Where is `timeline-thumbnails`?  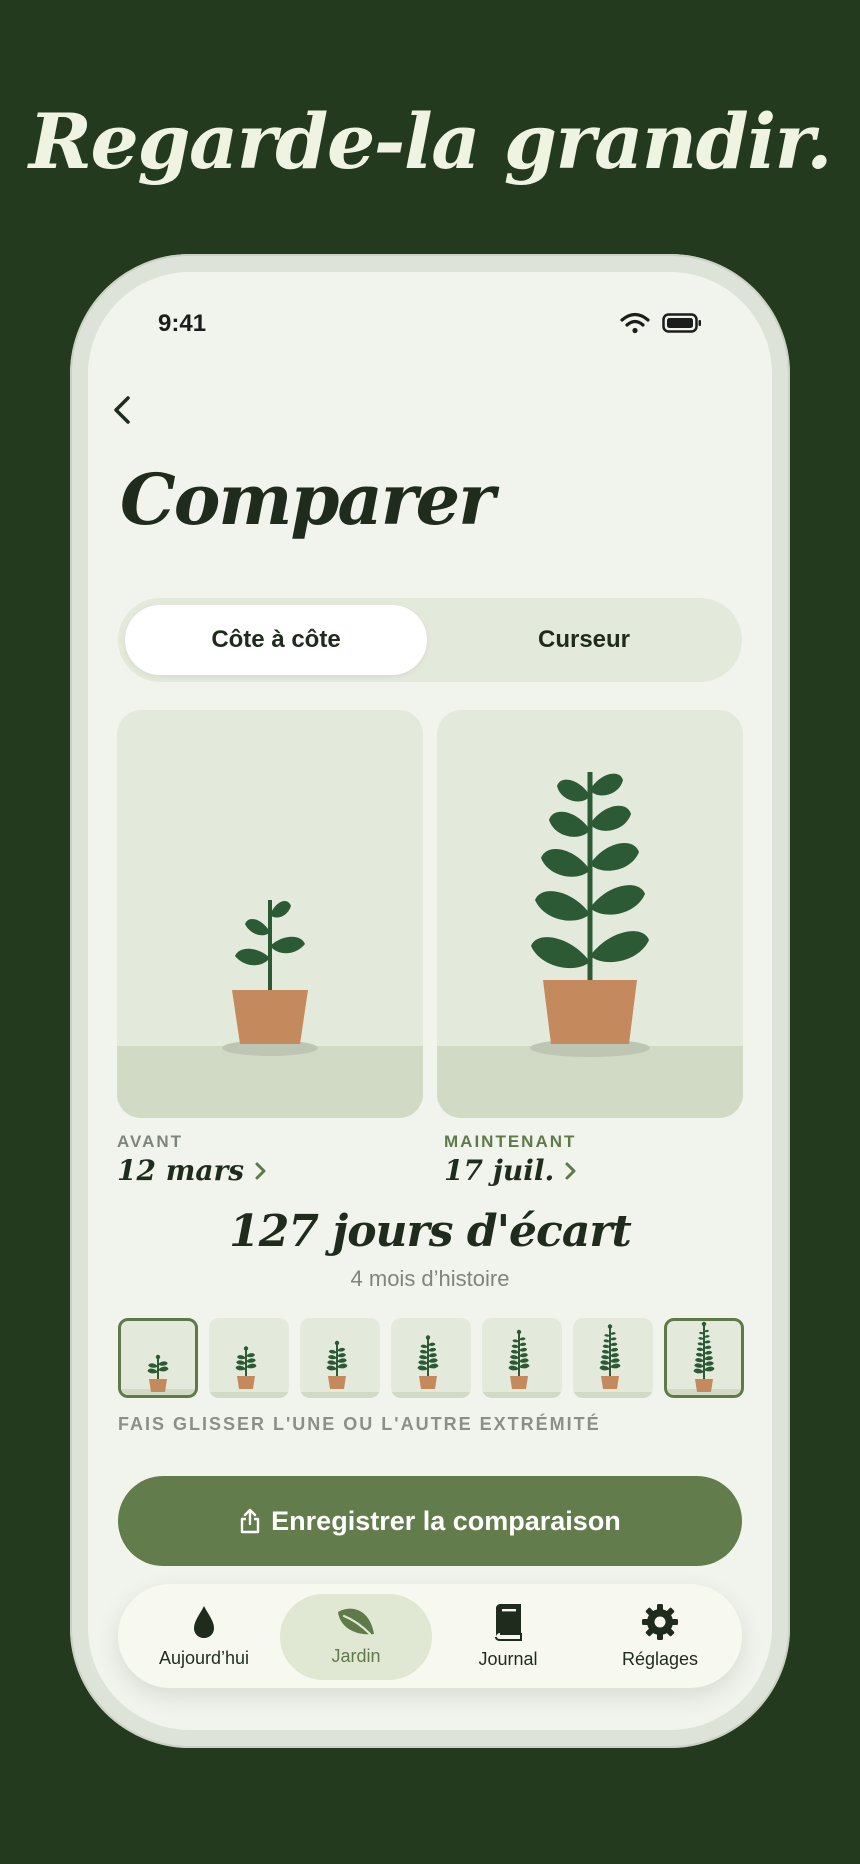 timeline-thumbnails is located at coordinates (431, 1358).